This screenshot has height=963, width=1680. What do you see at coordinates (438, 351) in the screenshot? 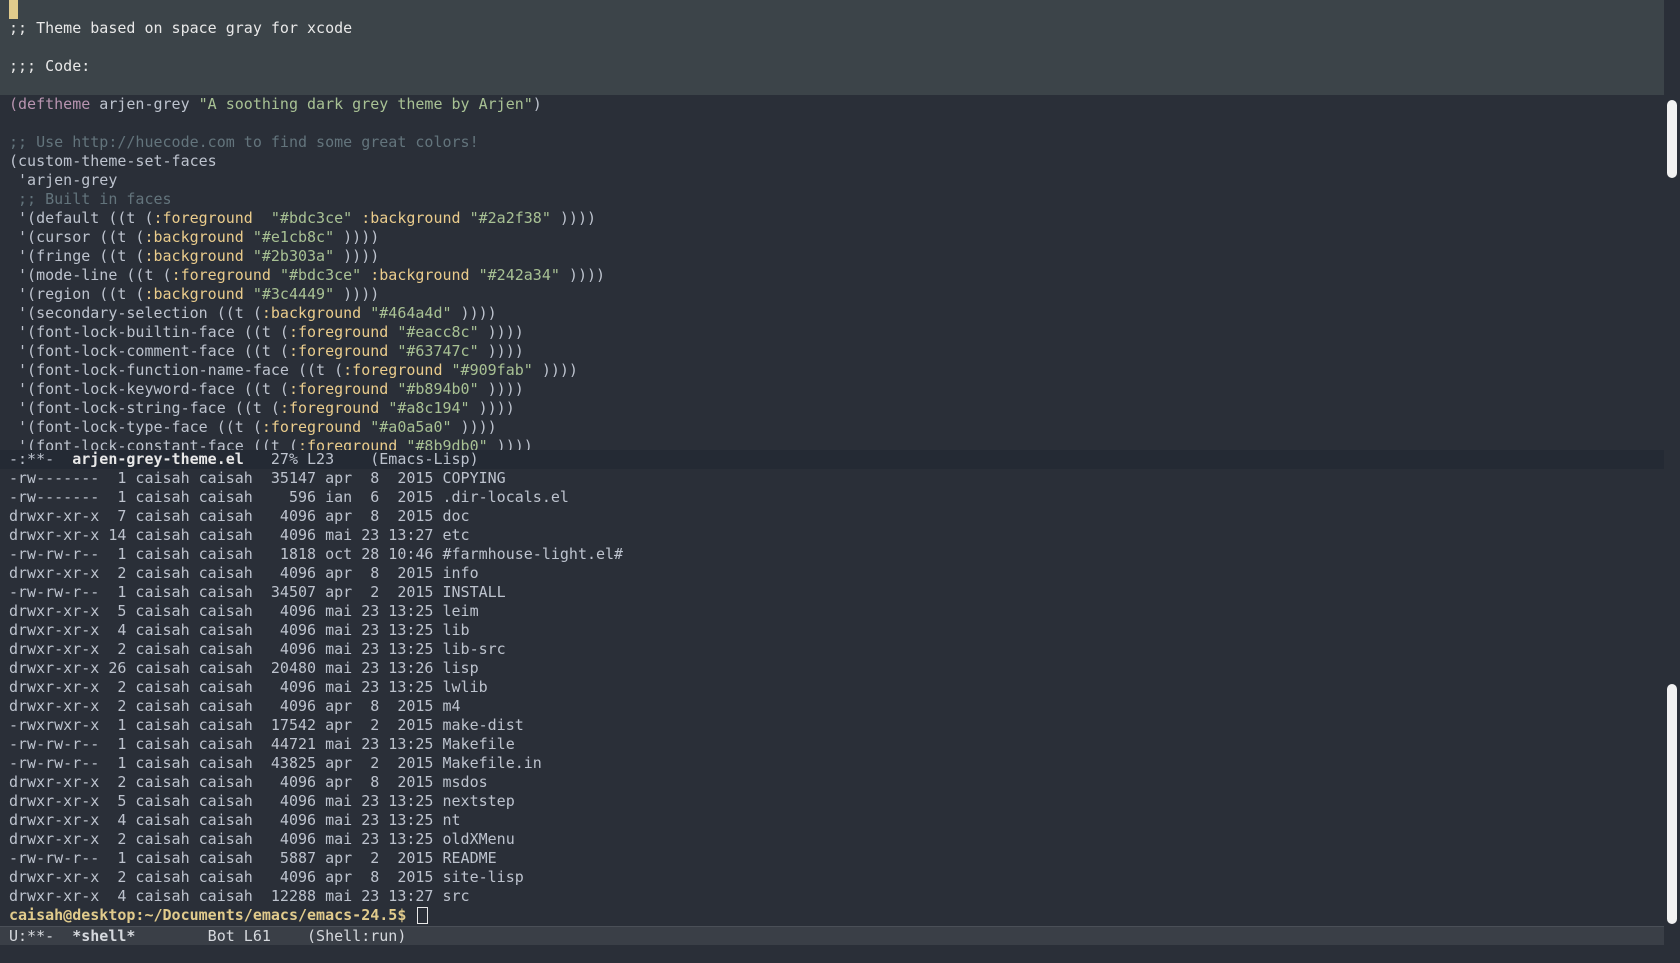
I see `color-string: "#63747c"` at bounding box center [438, 351].